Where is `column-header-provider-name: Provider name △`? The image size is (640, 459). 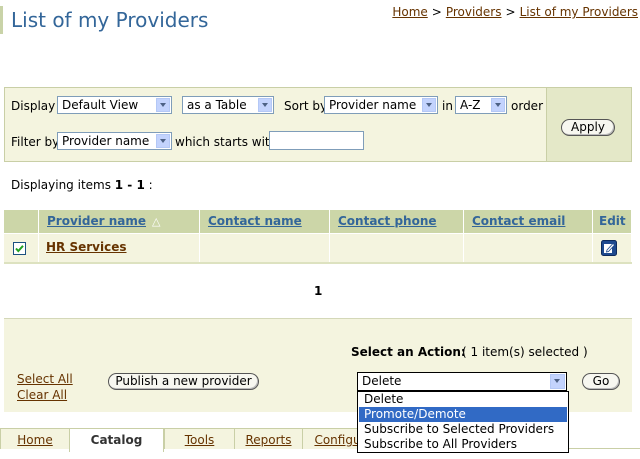 column-header-provider-name: Provider name △ is located at coordinates (119, 221).